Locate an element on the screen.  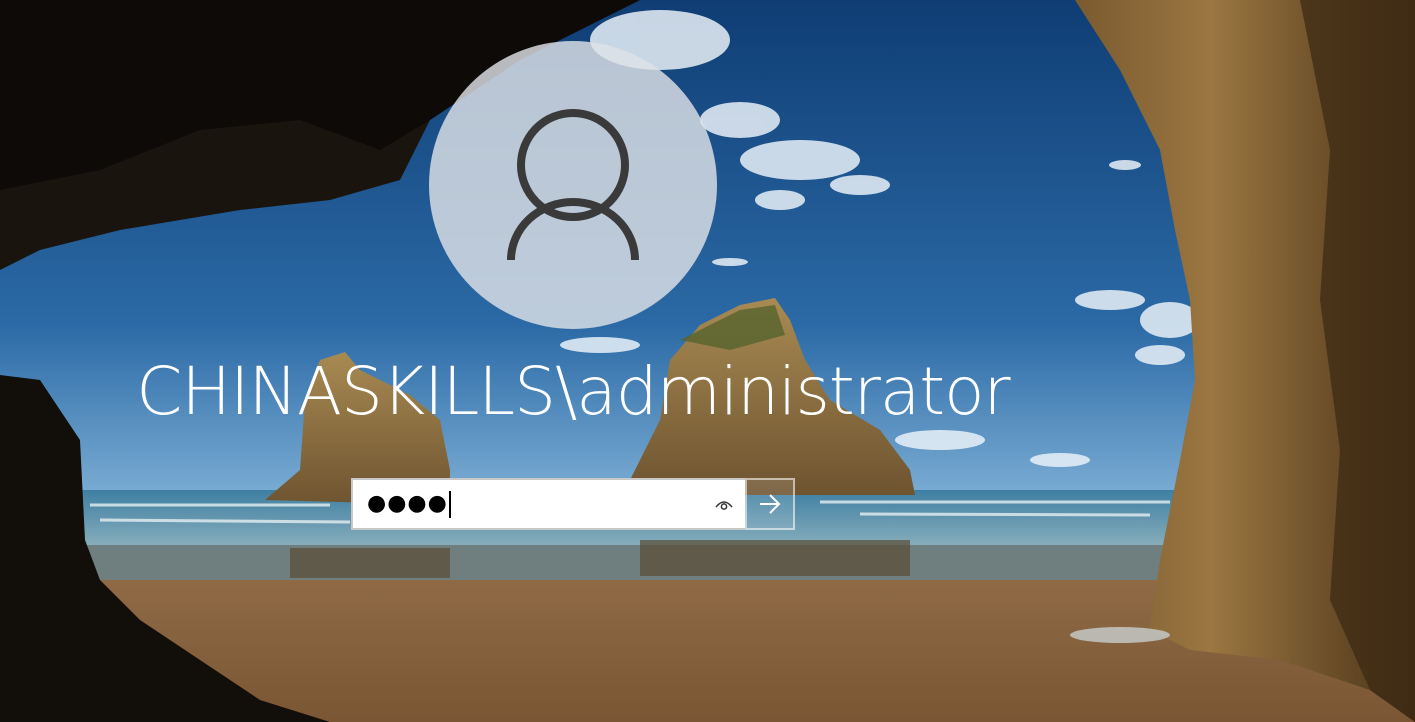
eye-icon is located at coordinates (724, 505).